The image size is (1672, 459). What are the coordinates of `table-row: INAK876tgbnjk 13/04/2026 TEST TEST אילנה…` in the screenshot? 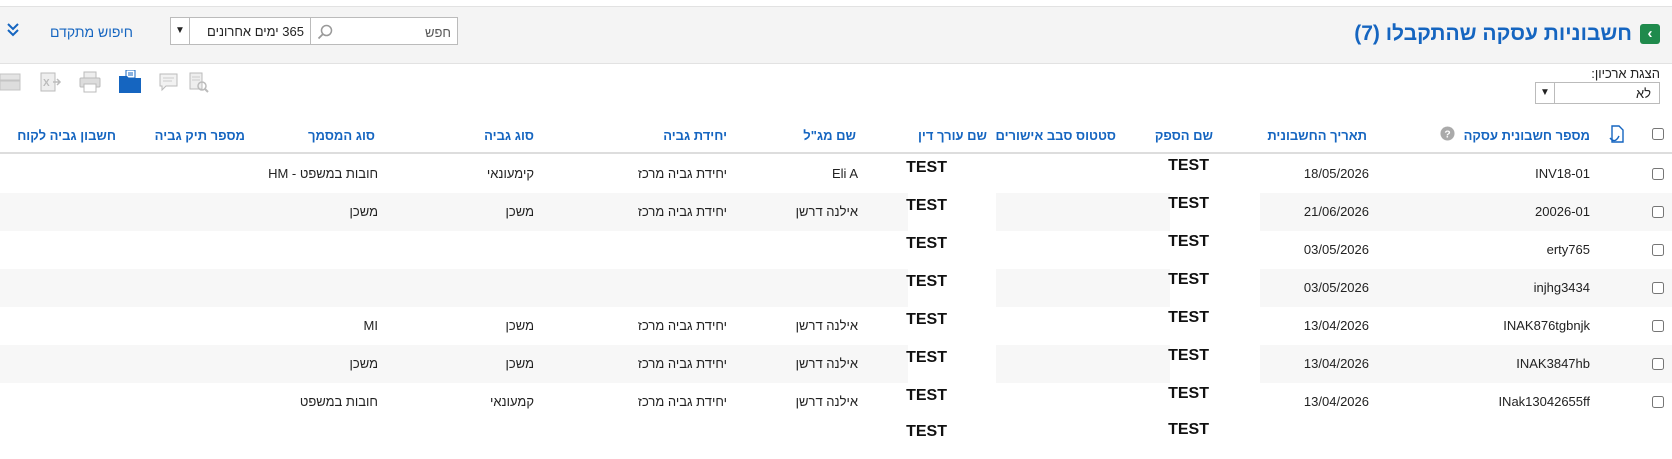 It's located at (836, 326).